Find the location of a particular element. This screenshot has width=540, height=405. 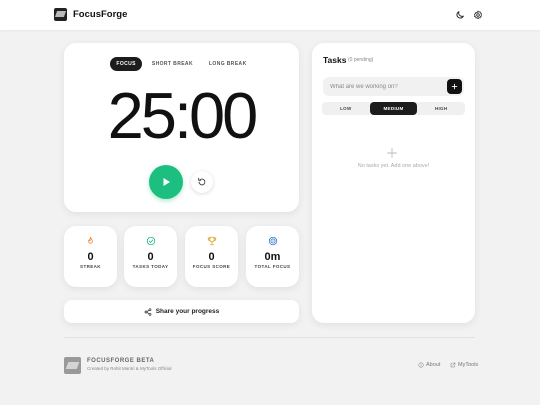

tasks-pending-count: (0 pending) is located at coordinates (361, 60).